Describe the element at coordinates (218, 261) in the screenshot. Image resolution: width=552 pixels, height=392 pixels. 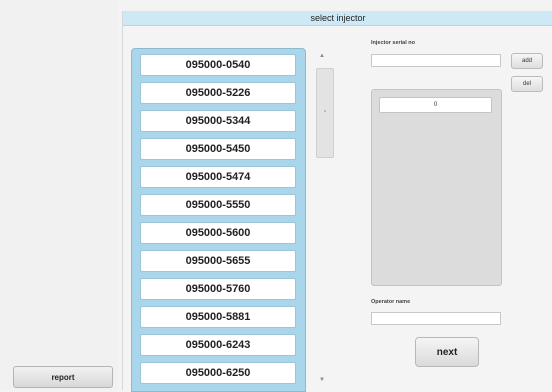
I see `injector-item-8: 095000-5655` at that location.